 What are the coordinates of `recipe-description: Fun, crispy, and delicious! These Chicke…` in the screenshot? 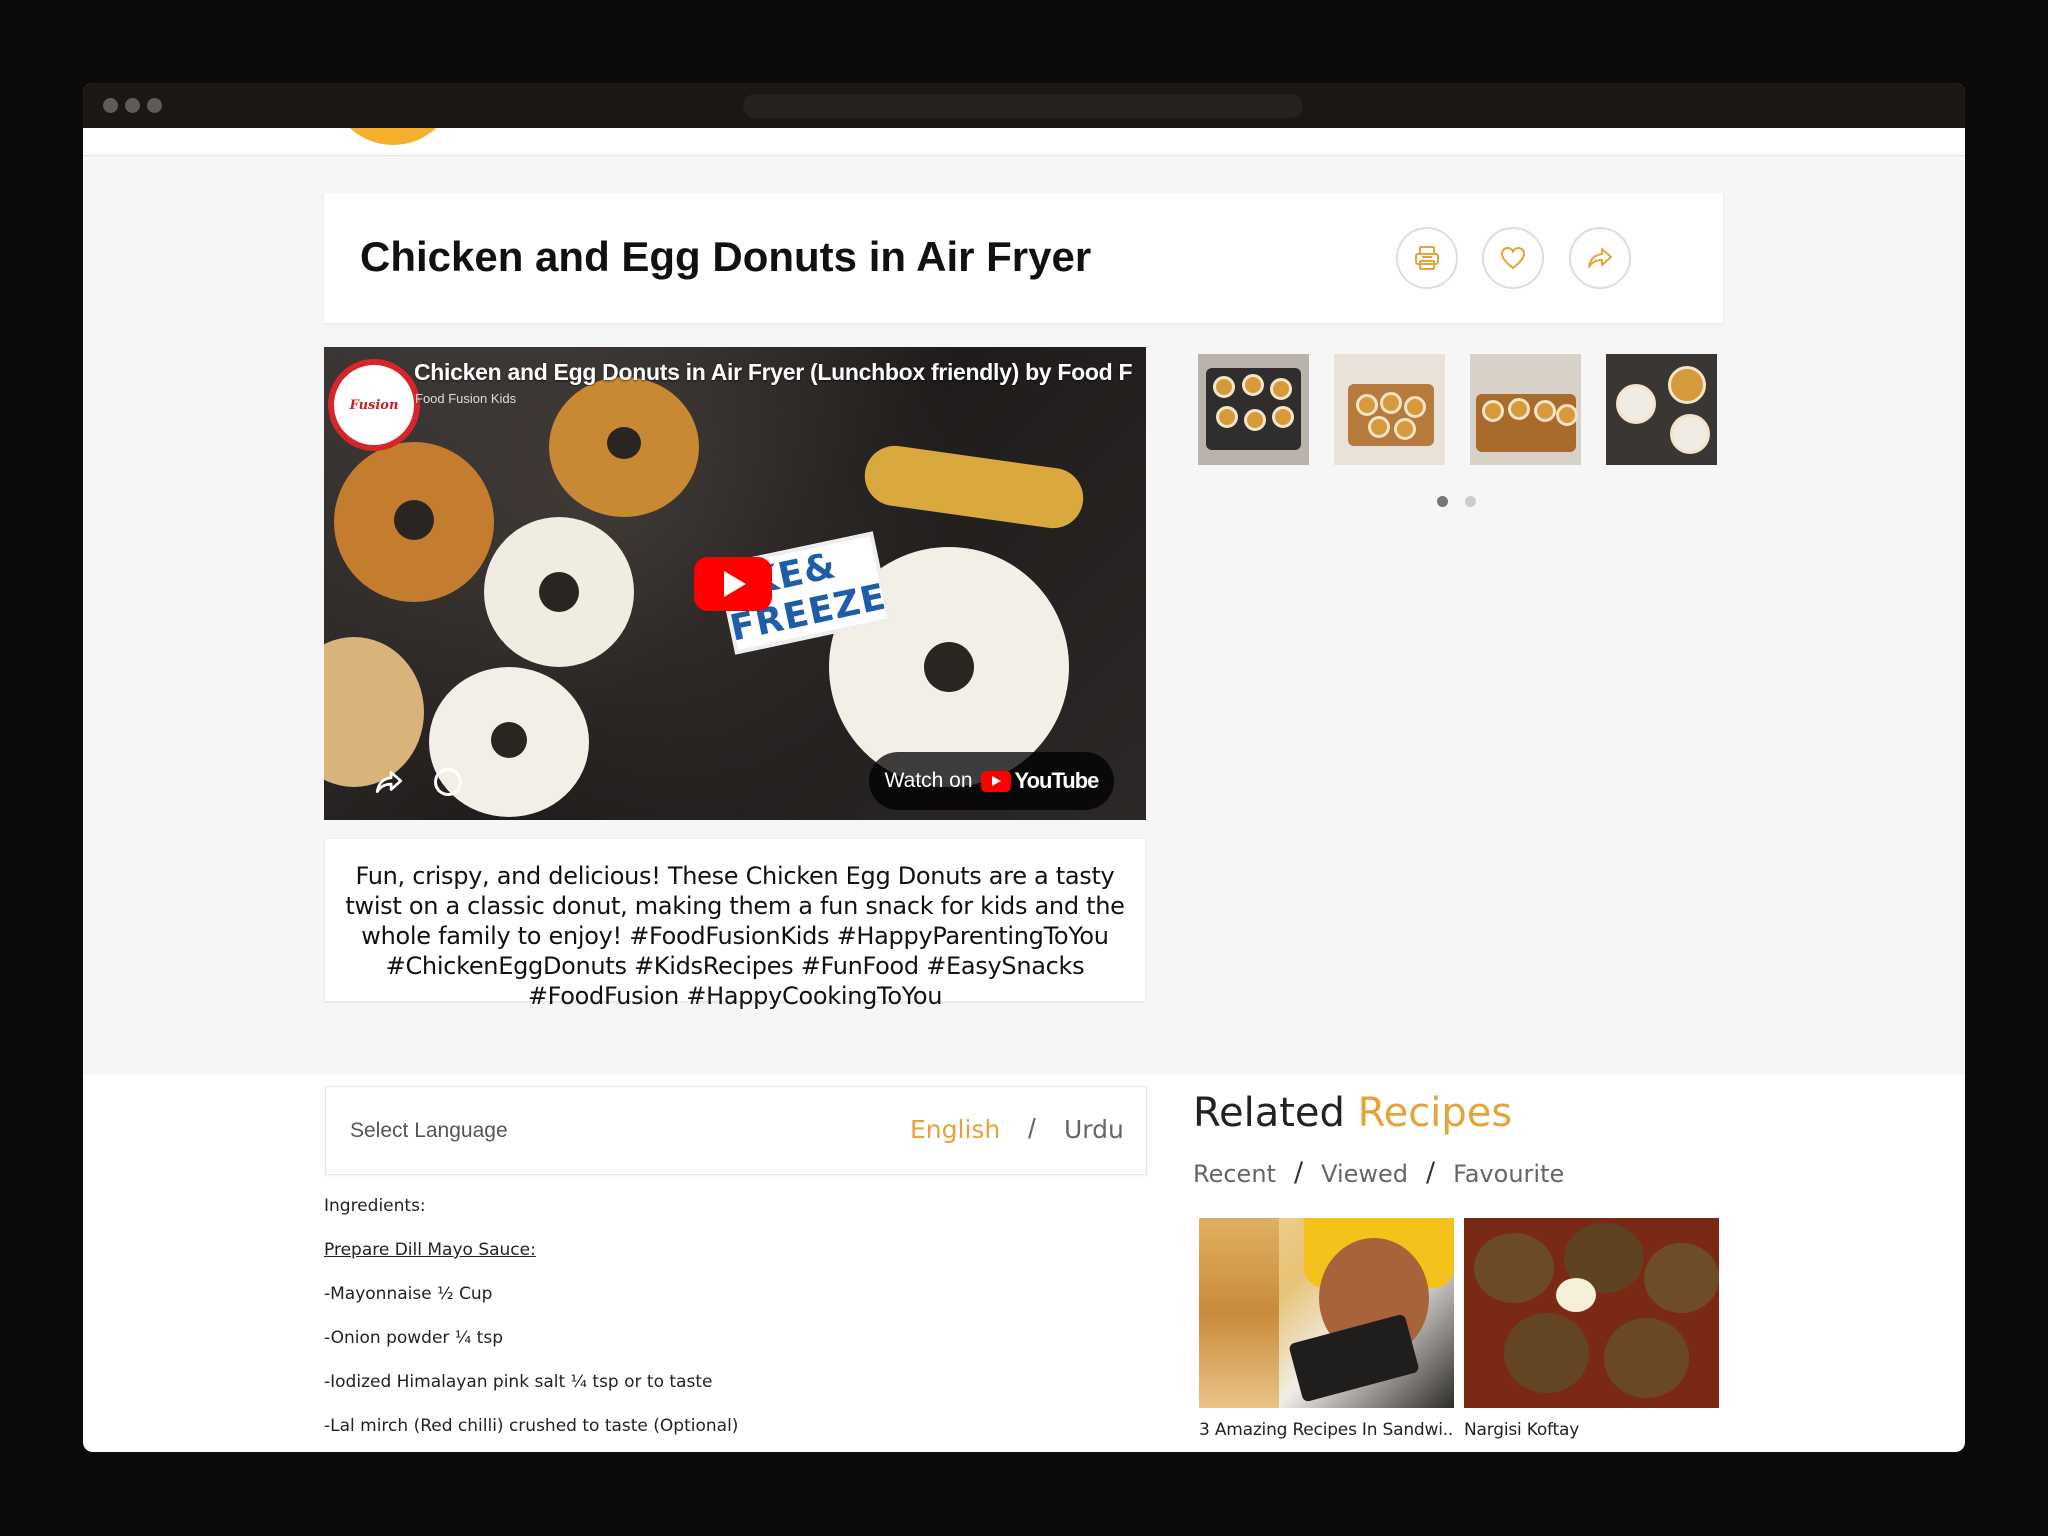 It's located at (735, 936).